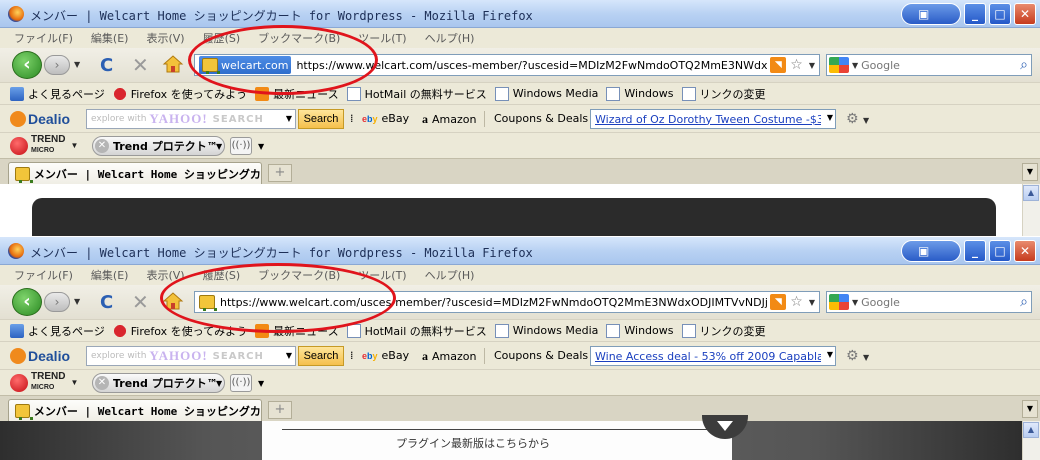 The height and width of the screenshot is (460, 1040). Describe the element at coordinates (450, 275) in the screenshot. I see `menu-help: ヘルプ(H)` at that location.